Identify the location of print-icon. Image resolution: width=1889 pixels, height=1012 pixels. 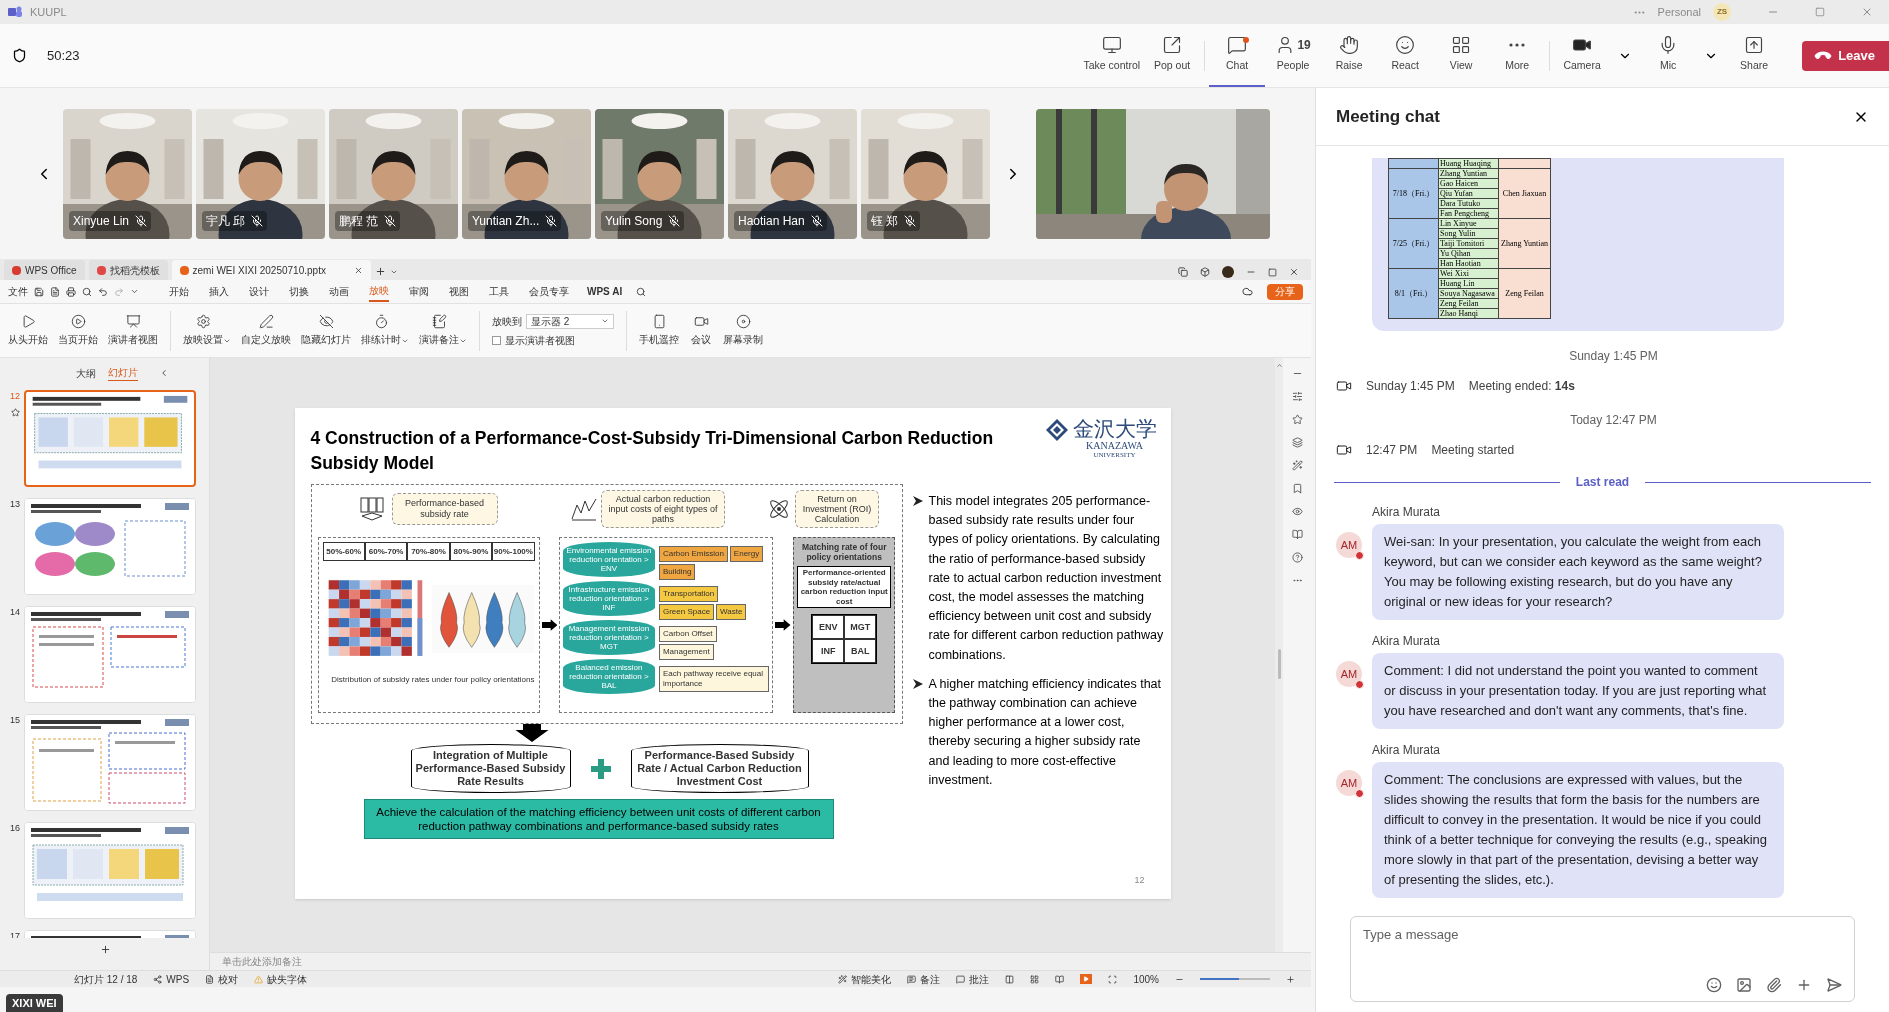
(71, 291).